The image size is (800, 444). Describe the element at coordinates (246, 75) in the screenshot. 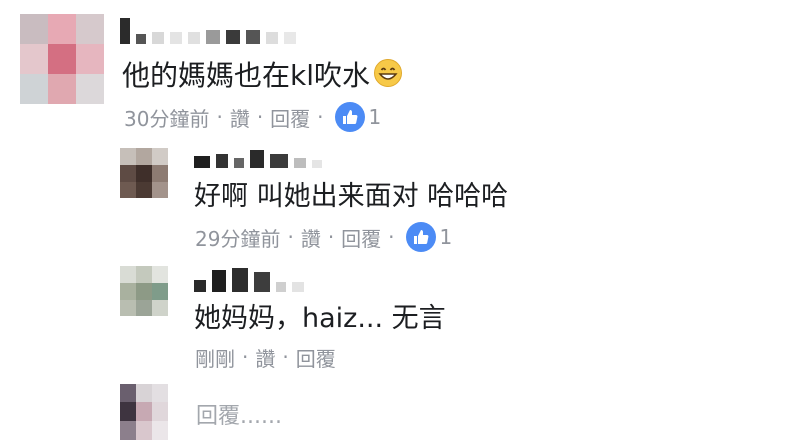

I see `comment-text-content: 他的媽媽也在kl吹水` at that location.